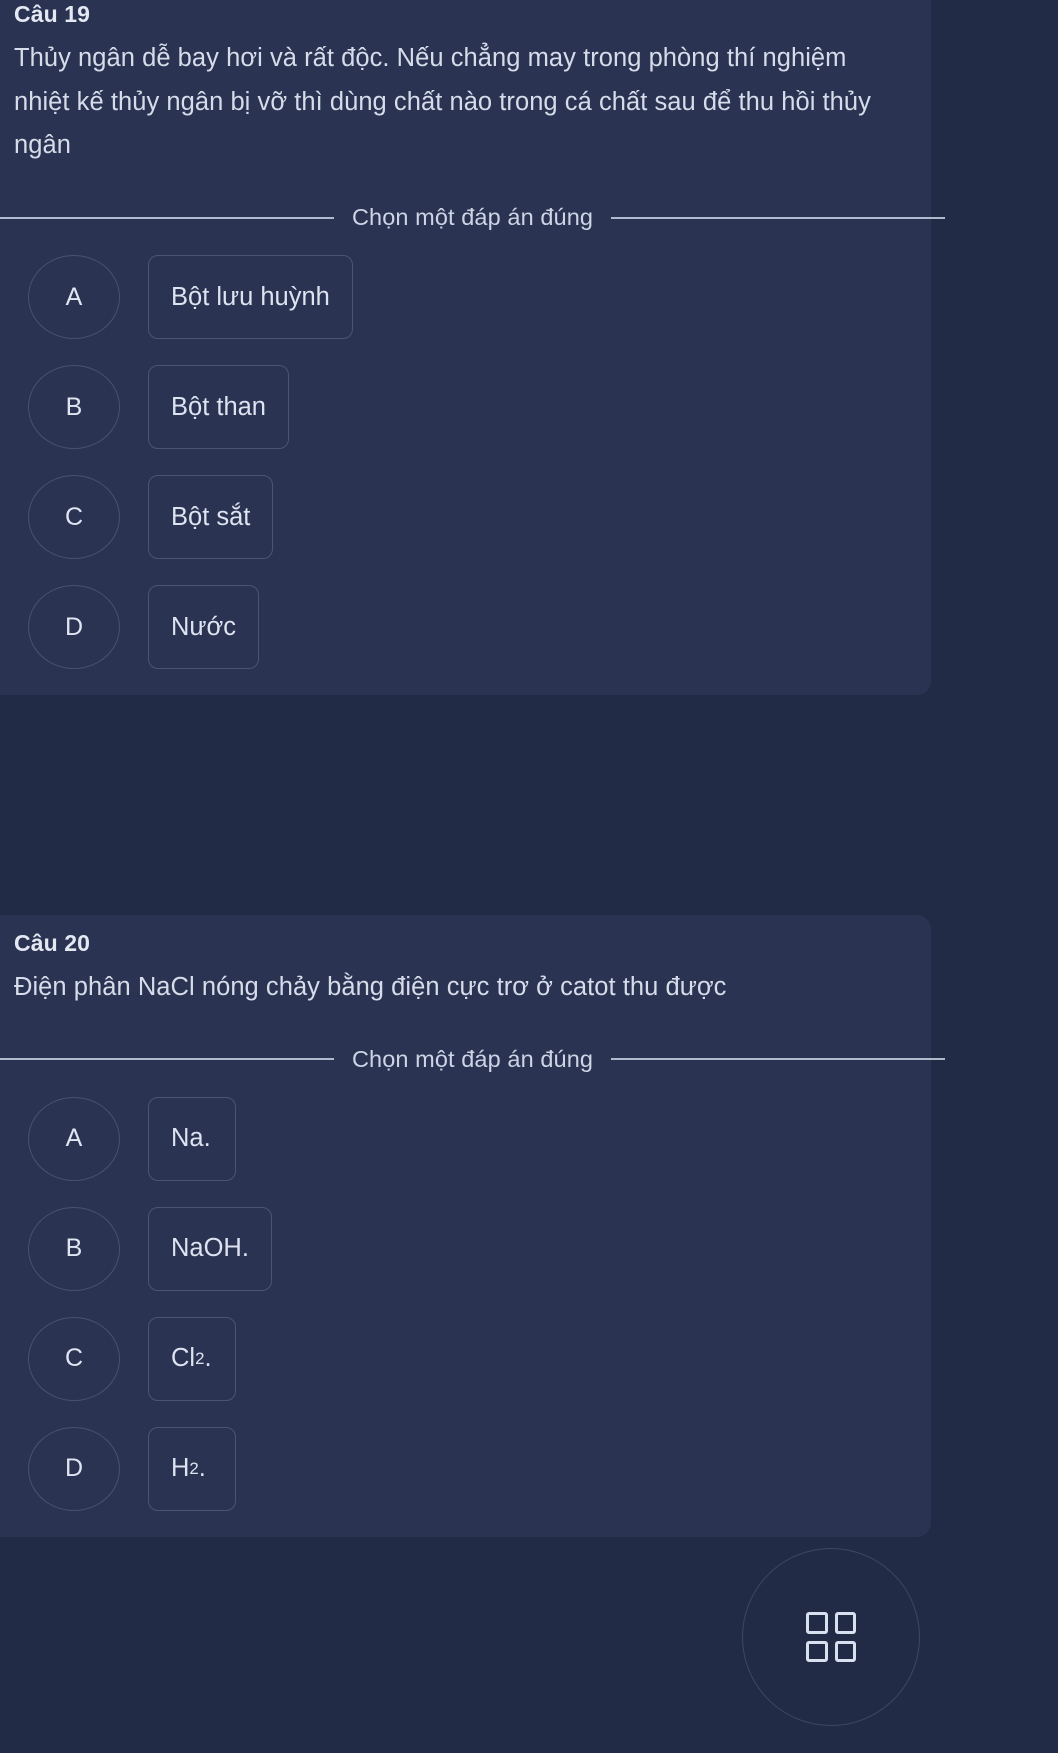 The height and width of the screenshot is (1753, 1058). Describe the element at coordinates (218, 407) in the screenshot. I see `option-label-b: Bột than` at that location.